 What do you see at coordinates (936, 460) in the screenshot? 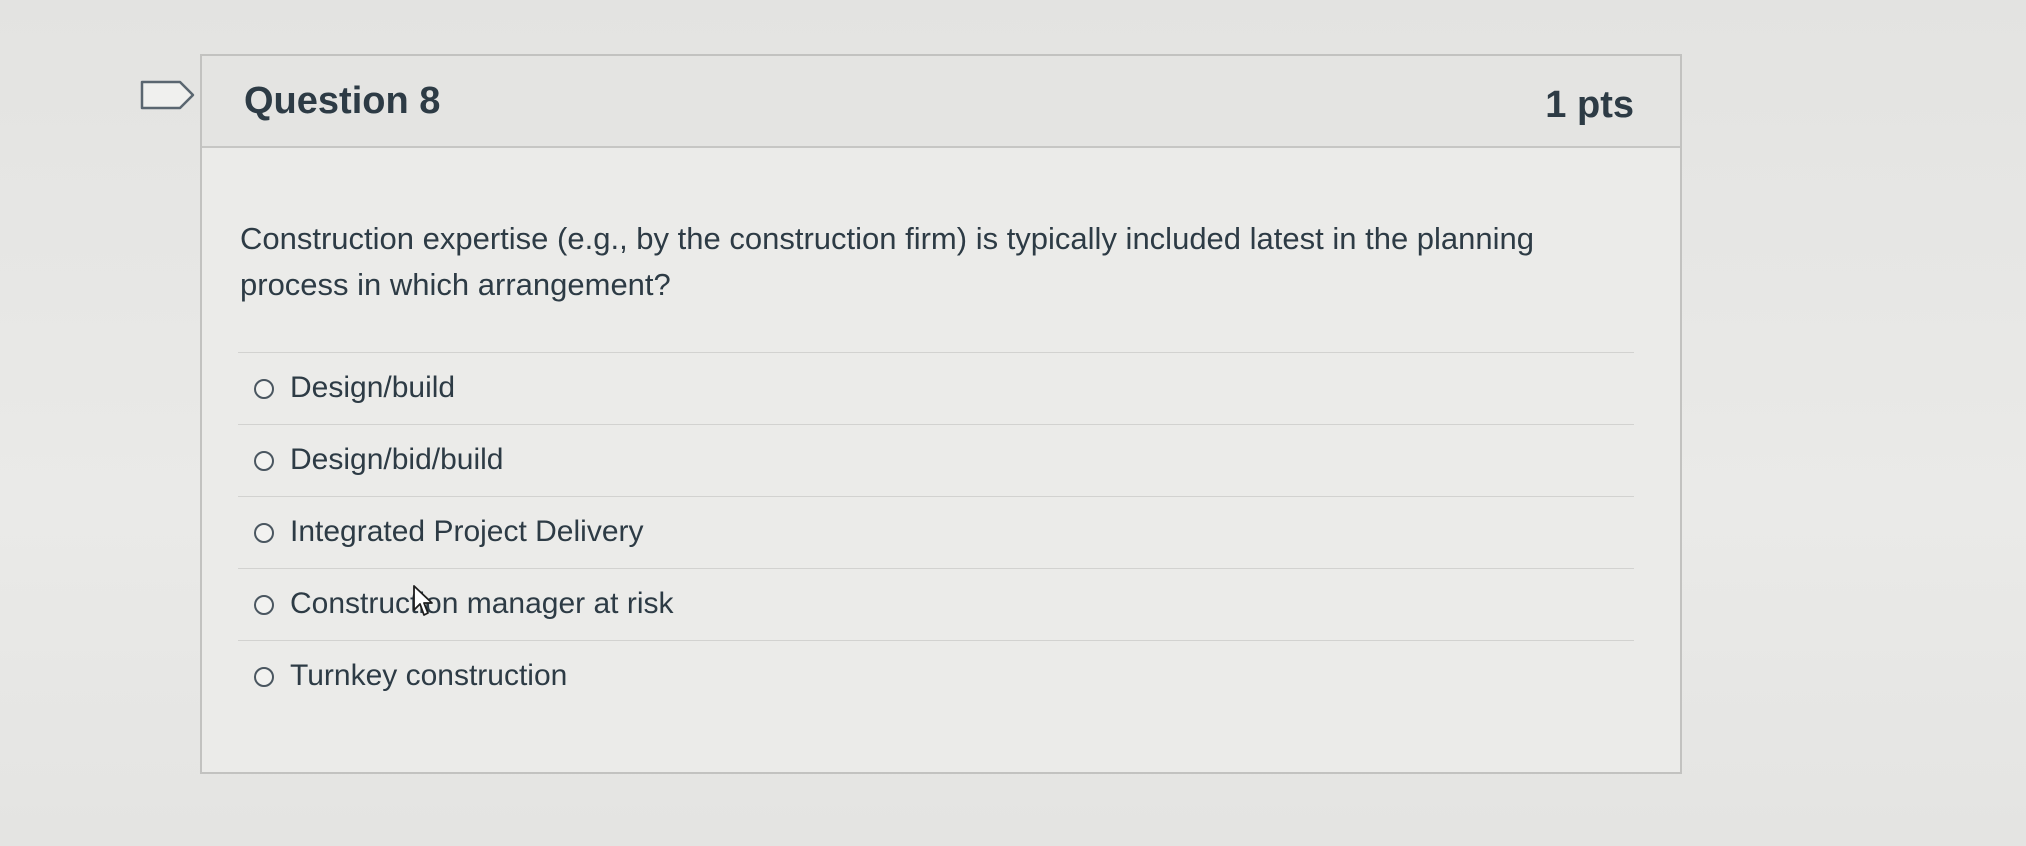
I see `answer-option: Design/bid/build` at bounding box center [936, 460].